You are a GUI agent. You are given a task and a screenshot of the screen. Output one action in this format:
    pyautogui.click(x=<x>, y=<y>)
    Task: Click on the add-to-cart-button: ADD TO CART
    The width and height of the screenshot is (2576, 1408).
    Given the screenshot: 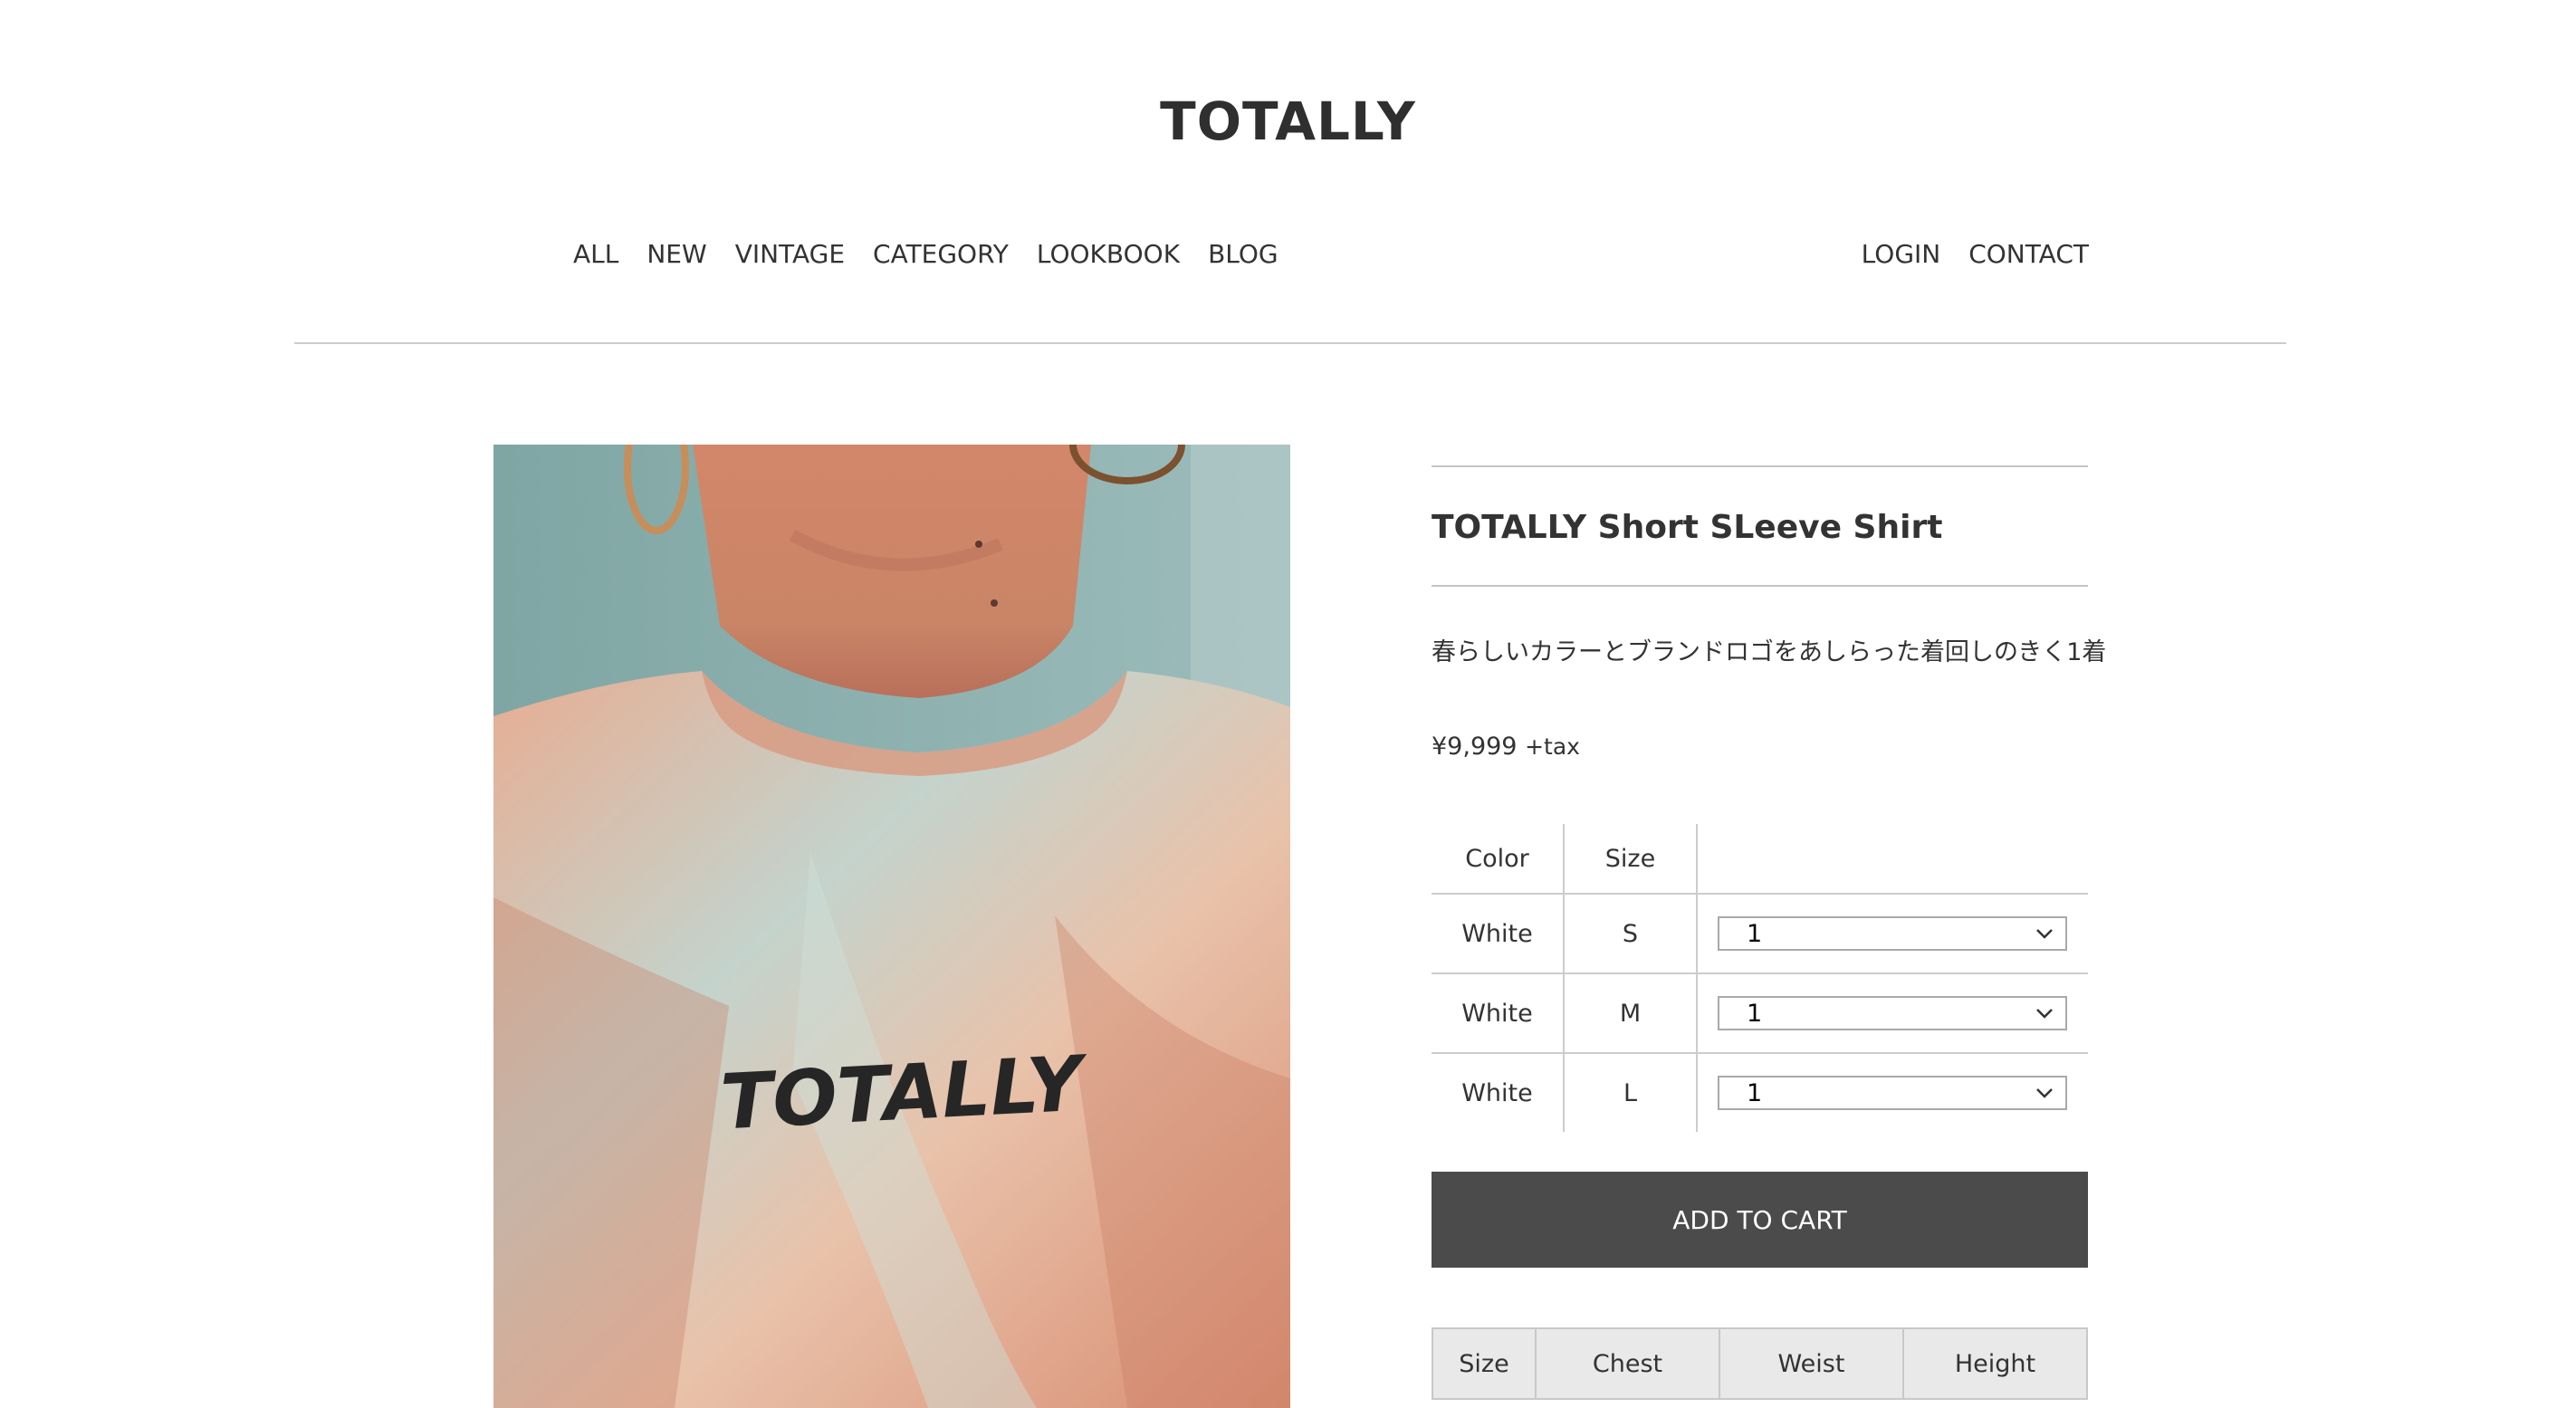 What is the action you would take?
    pyautogui.click(x=1760, y=1220)
    